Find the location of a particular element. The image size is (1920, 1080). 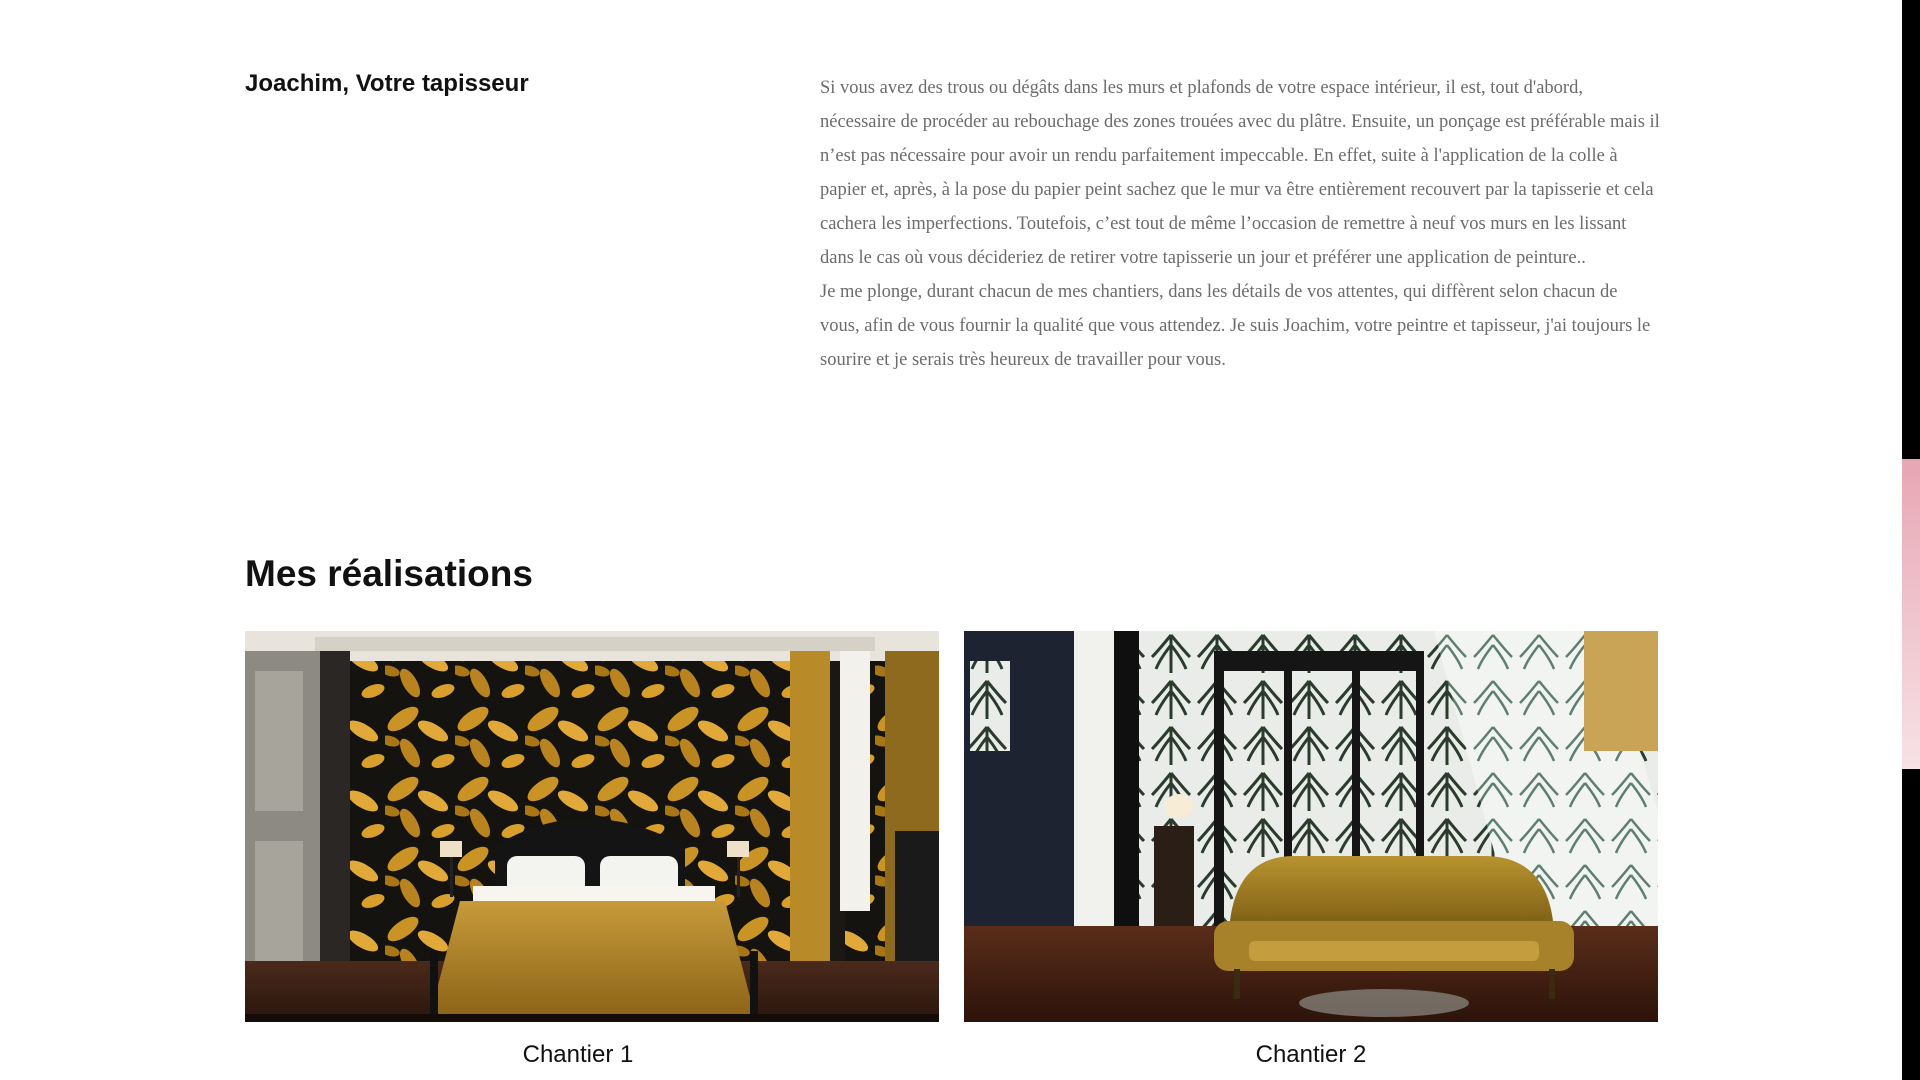

gallery-card-1: Chantier 1 is located at coordinates (592, 850).